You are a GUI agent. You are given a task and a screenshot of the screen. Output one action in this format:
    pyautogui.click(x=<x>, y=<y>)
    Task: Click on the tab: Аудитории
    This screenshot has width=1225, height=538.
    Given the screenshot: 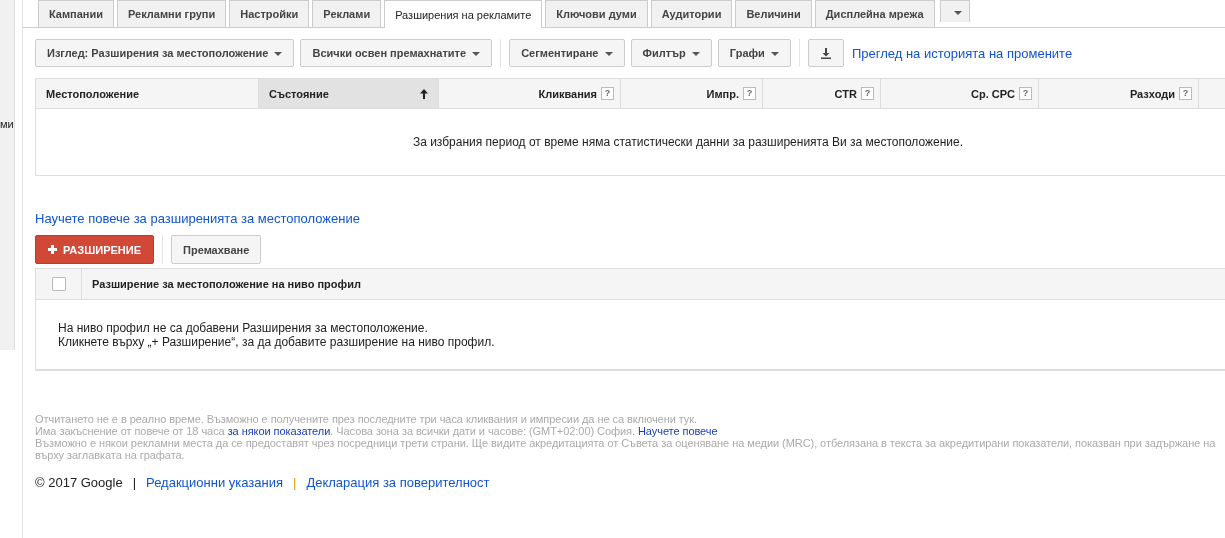 What is the action you would take?
    pyautogui.click(x=691, y=13)
    